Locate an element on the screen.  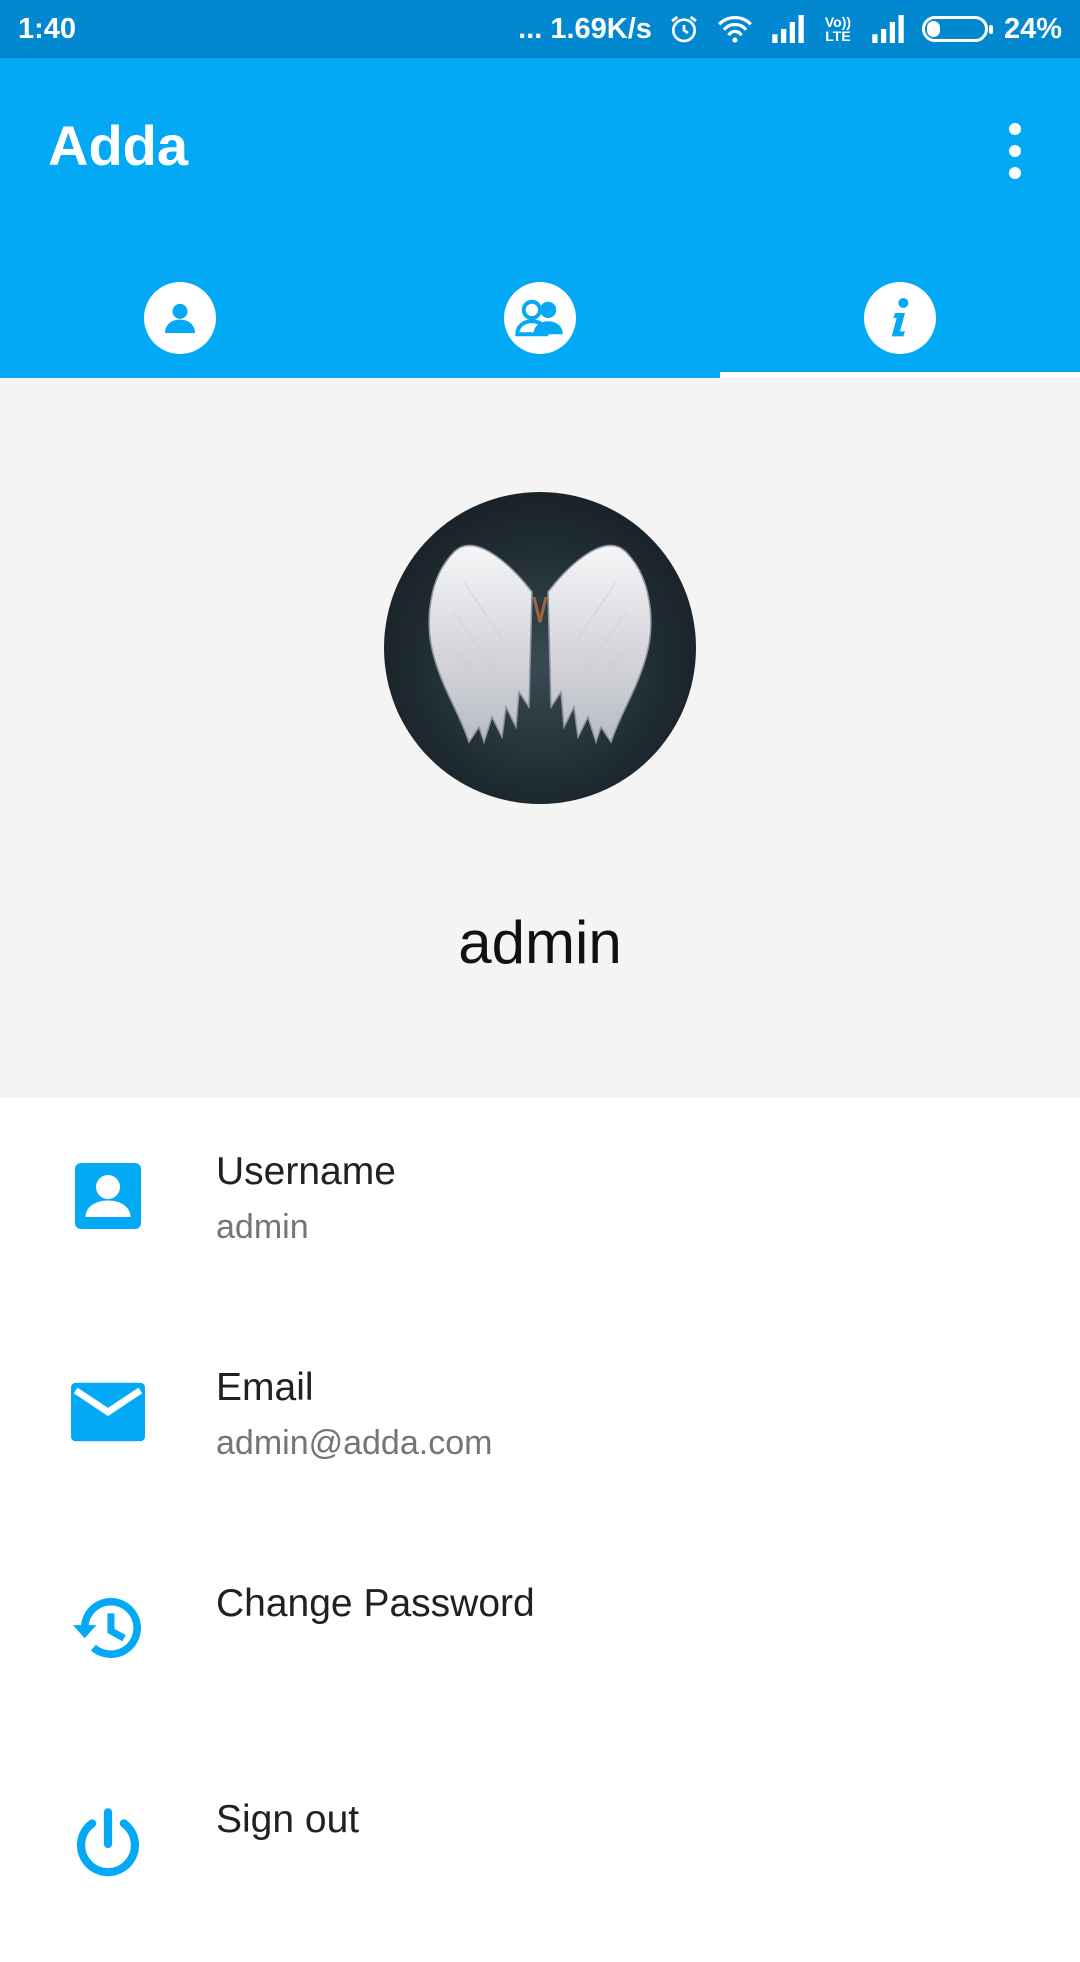
username-value: admin is located at coordinates (262, 1227).